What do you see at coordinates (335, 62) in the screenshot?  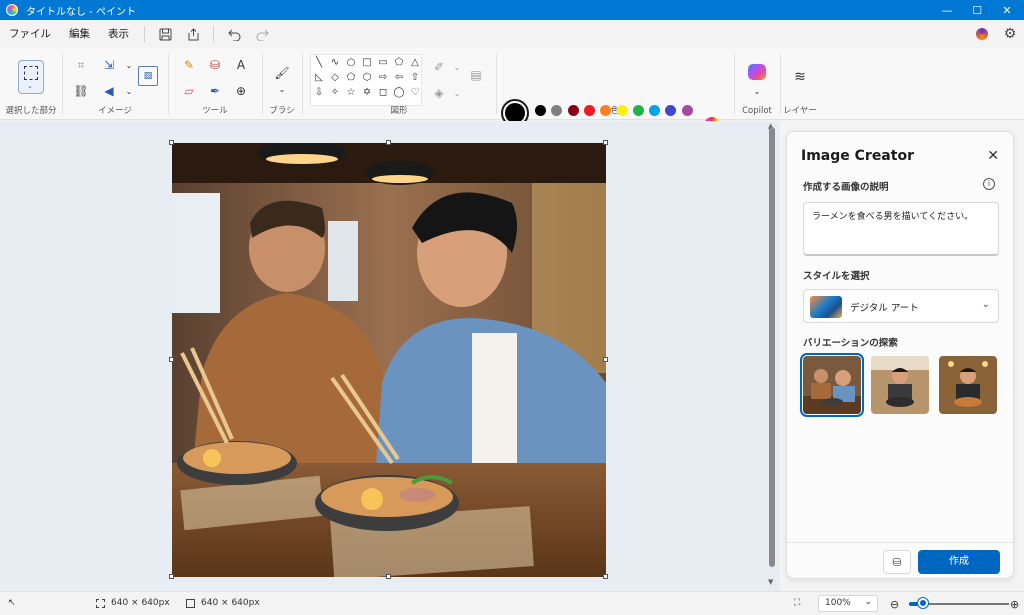 I see `shape-option-1: ∿` at bounding box center [335, 62].